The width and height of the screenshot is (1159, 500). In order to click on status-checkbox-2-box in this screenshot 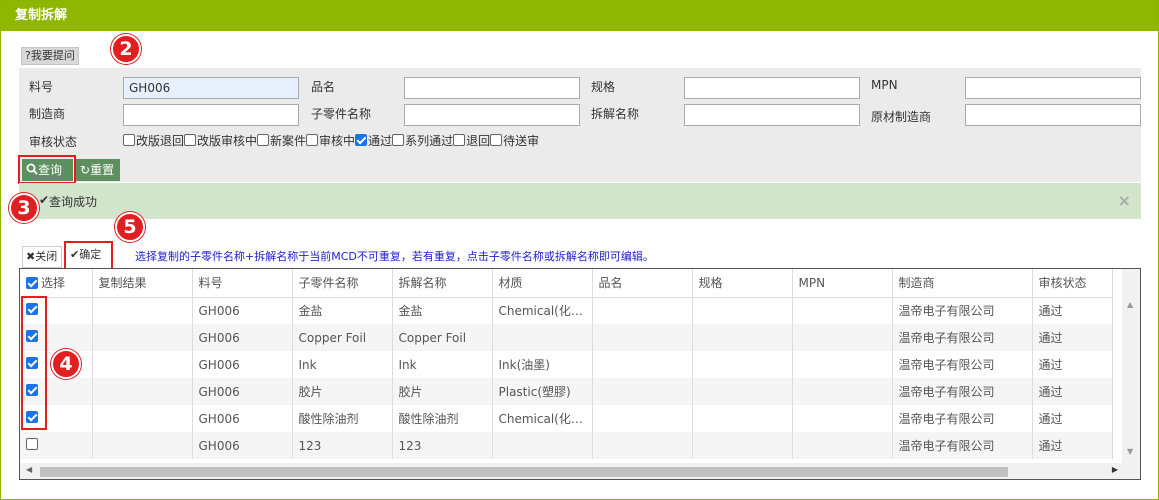, I will do `click(263, 140)`.